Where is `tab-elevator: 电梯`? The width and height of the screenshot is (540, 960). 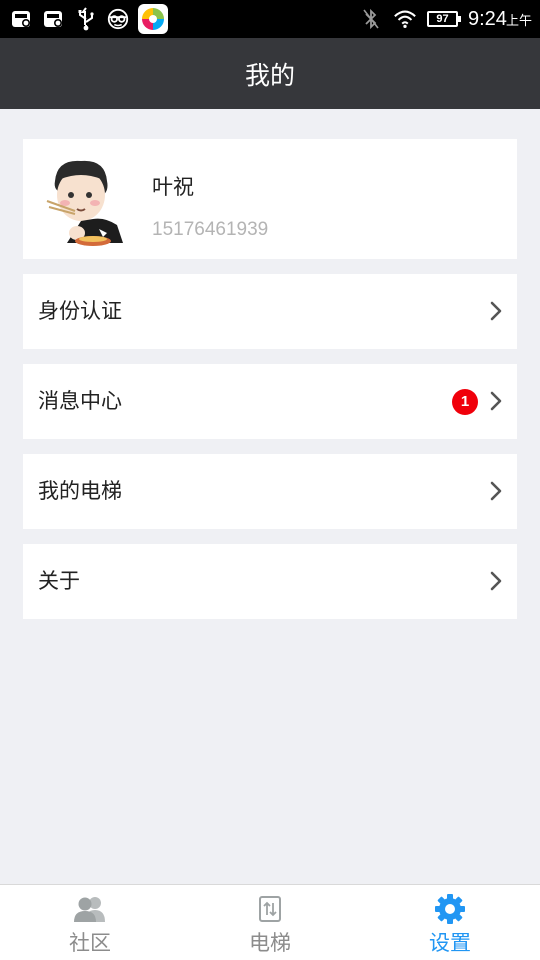
tab-elevator: 电梯 is located at coordinates (270, 922).